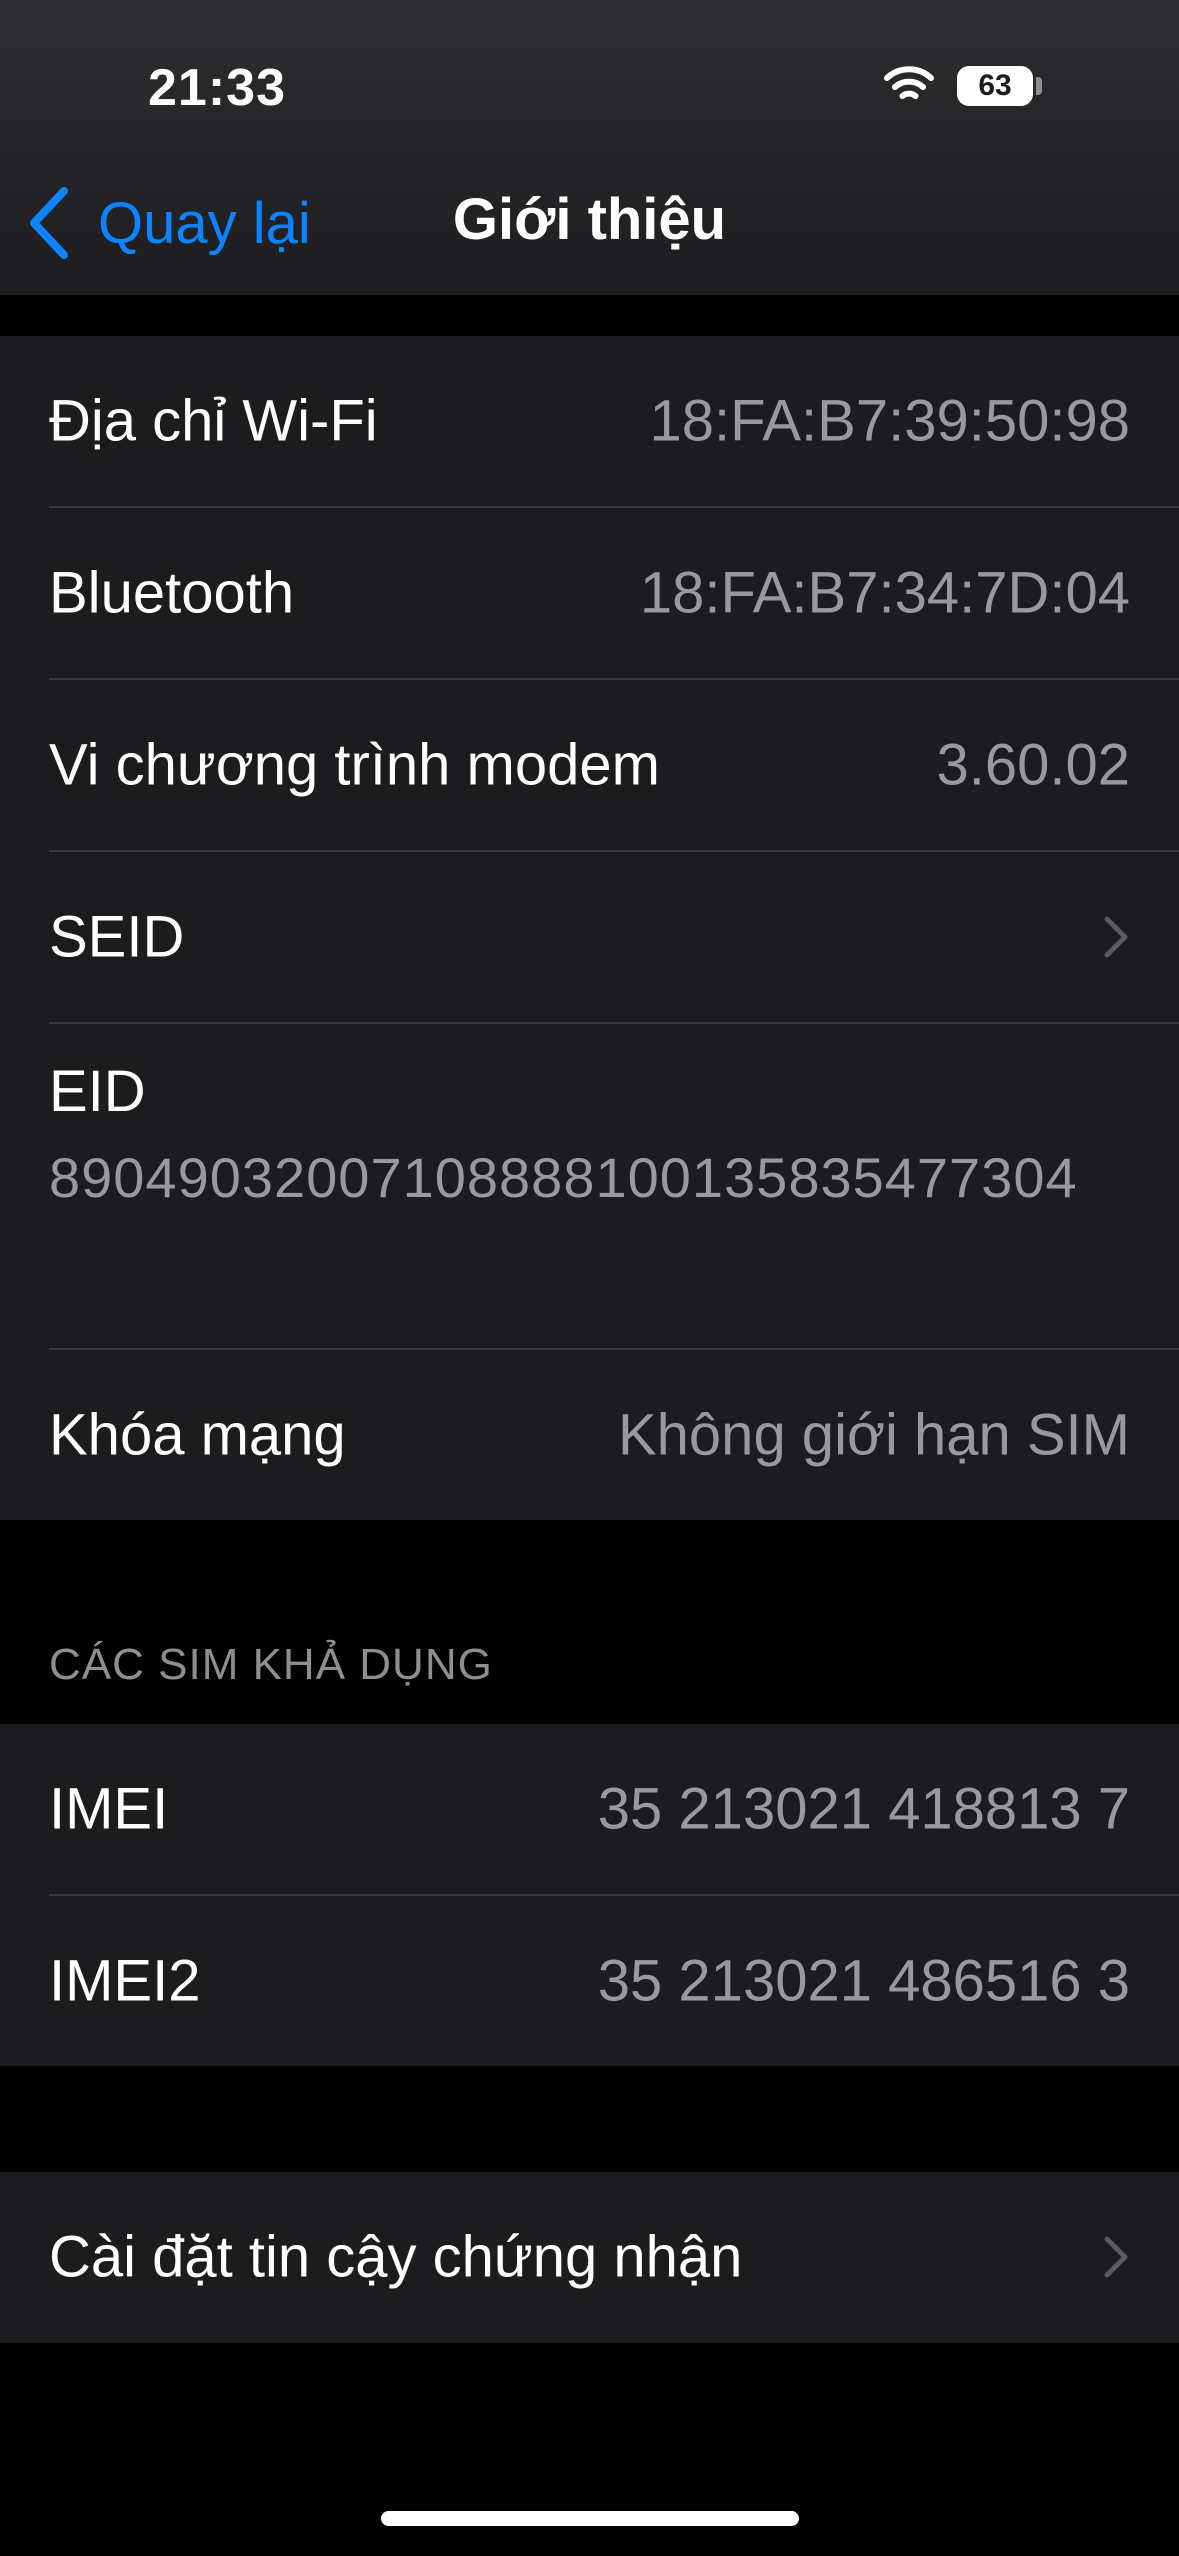 This screenshot has height=2556, width=1179. What do you see at coordinates (213, 421) in the screenshot?
I see `row-label: Địa chỉ Wi-Fi` at bounding box center [213, 421].